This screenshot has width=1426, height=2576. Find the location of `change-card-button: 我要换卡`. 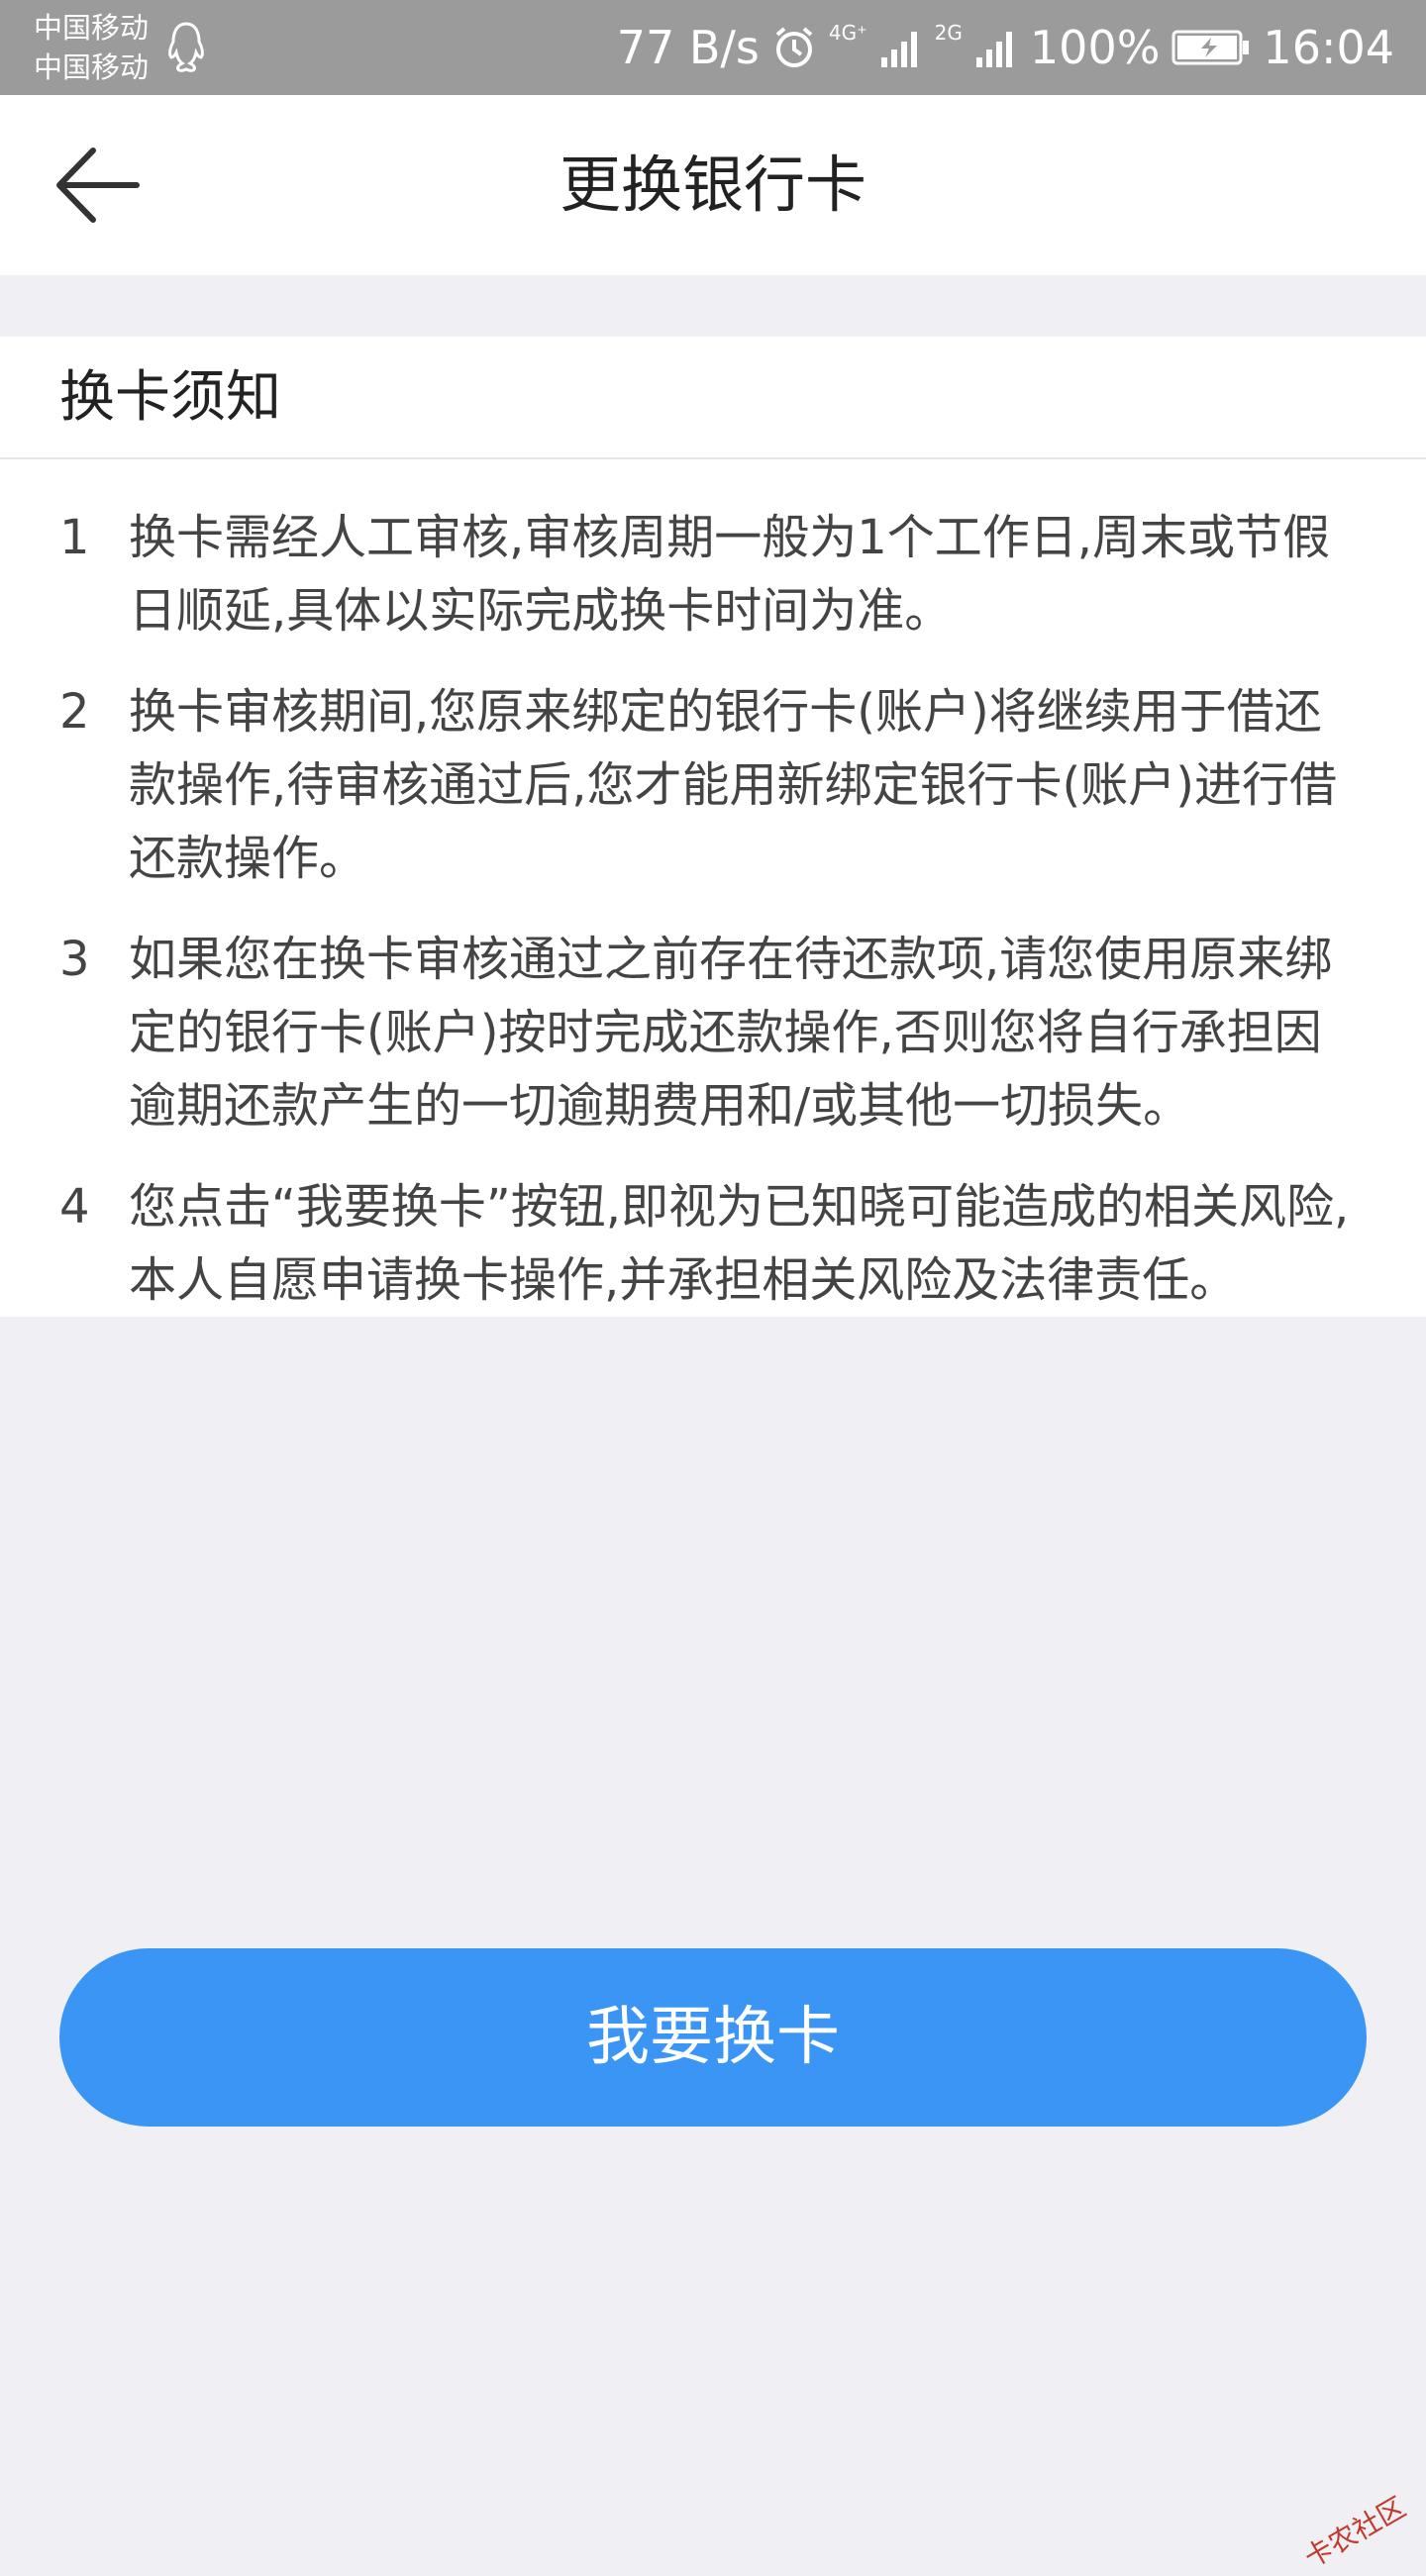

change-card-button: 我要换卡 is located at coordinates (713, 2038).